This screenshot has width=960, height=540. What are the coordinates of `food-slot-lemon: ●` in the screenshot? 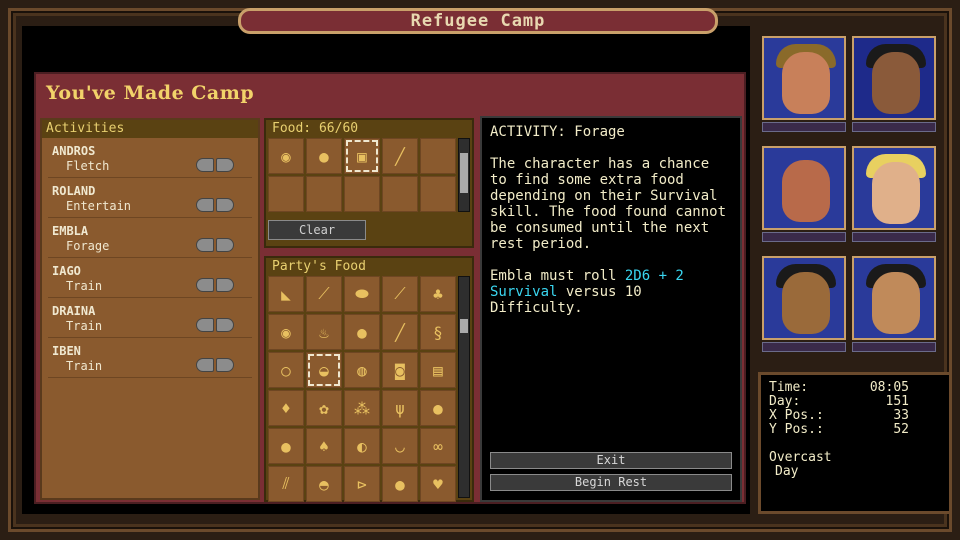 It's located at (438, 408).